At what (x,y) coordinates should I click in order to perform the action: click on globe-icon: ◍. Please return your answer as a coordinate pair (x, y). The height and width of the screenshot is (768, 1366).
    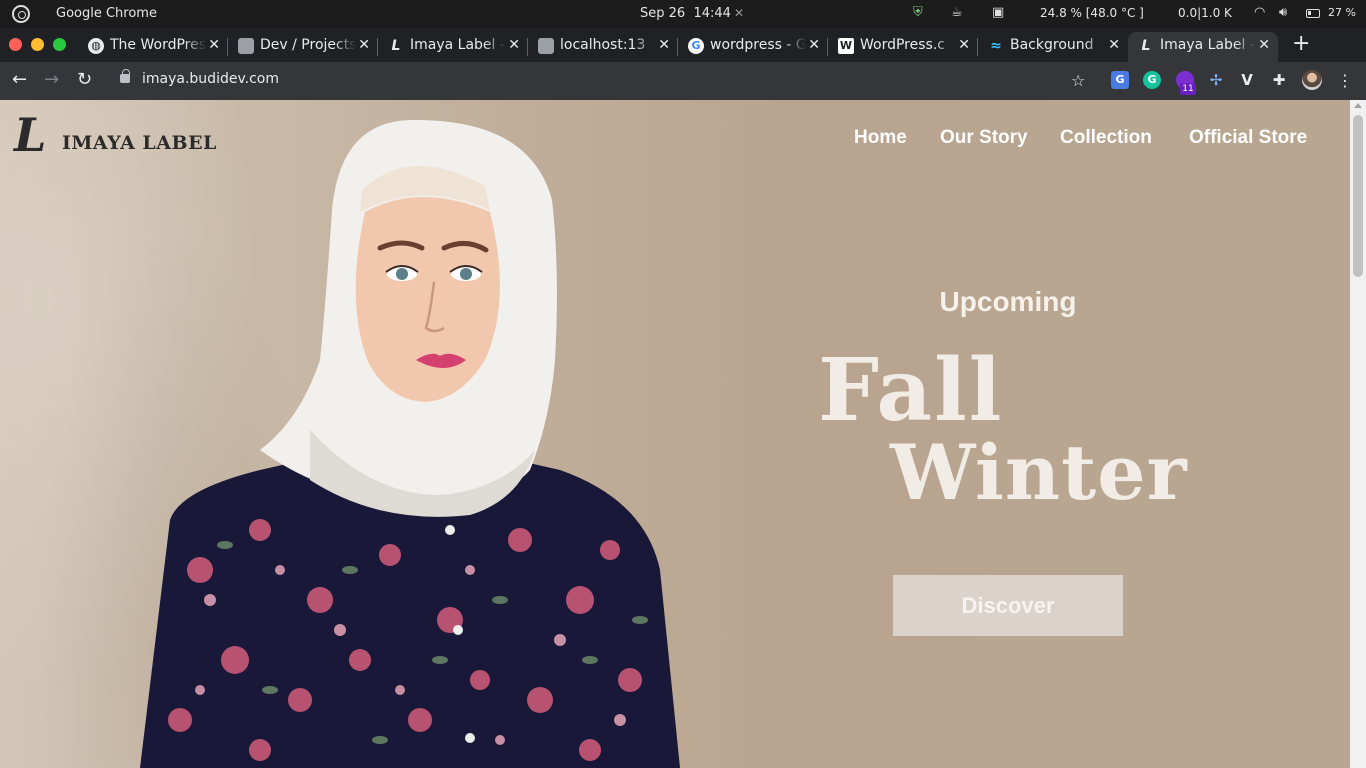
    Looking at the image, I should click on (96, 46).